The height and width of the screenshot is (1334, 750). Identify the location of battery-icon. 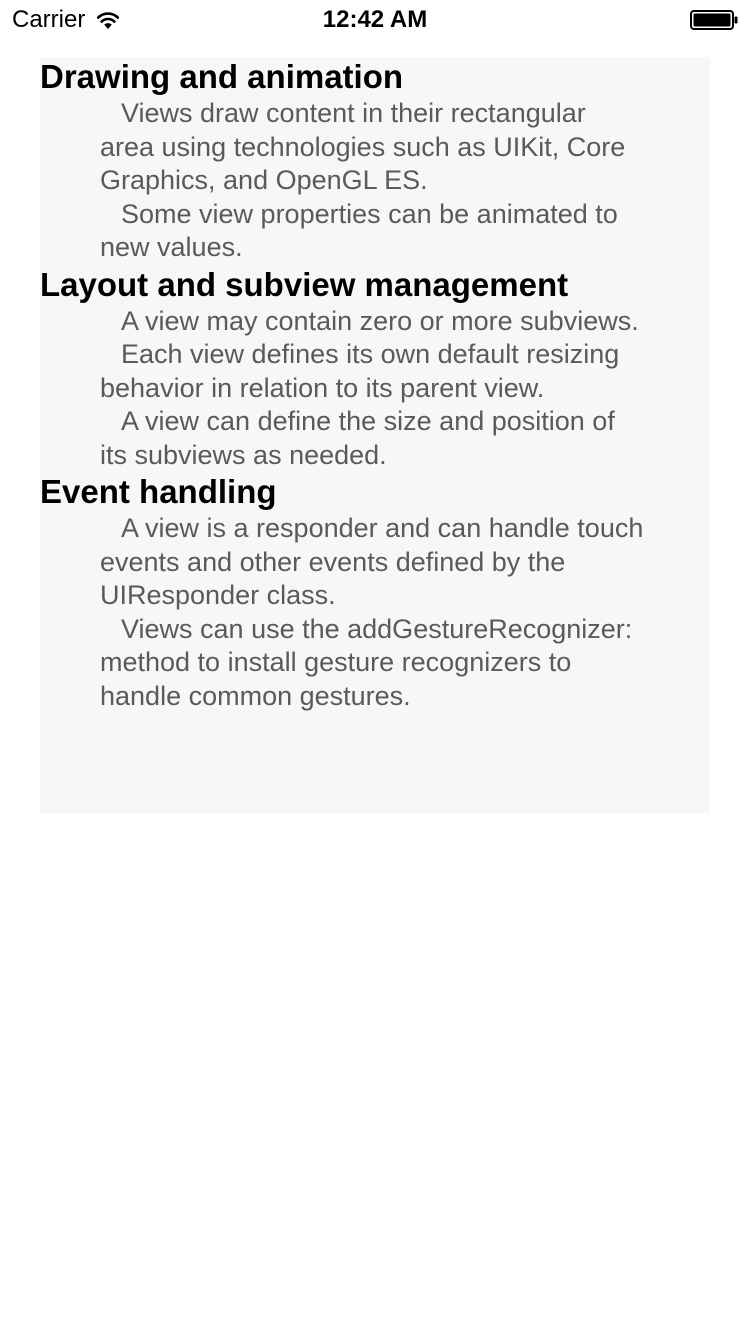
(714, 20).